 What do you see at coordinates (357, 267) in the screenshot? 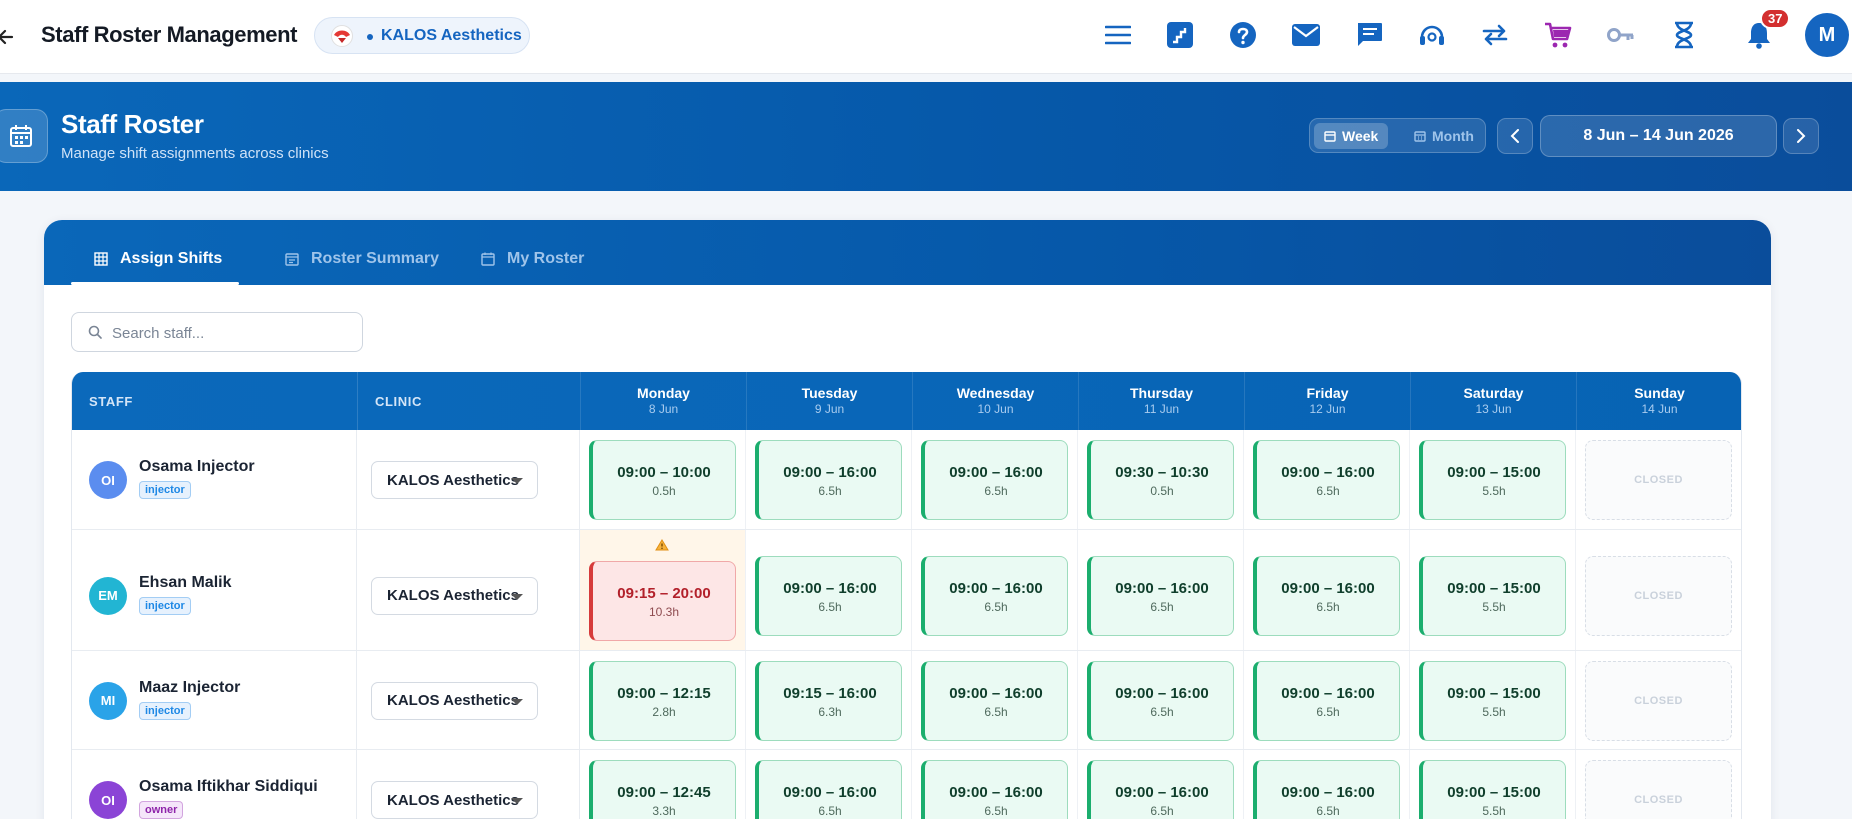
I see `tab-roster-summary: Roster Summary` at bounding box center [357, 267].